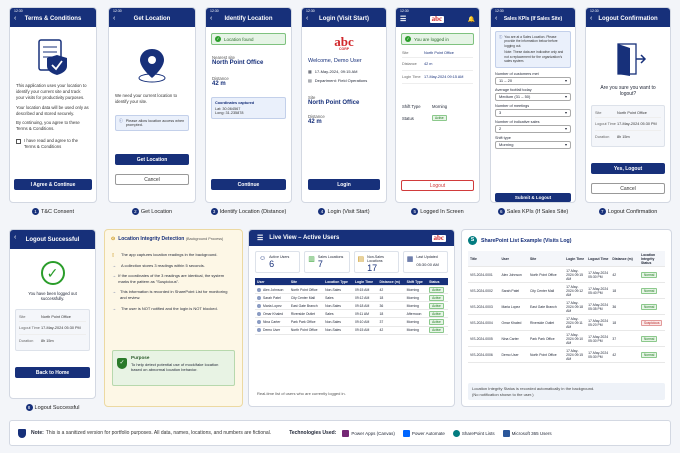 This screenshot has height=453, width=680. I want to click on title-bar: 12:30 ‹ Terms & Conditions, so click(53, 17).